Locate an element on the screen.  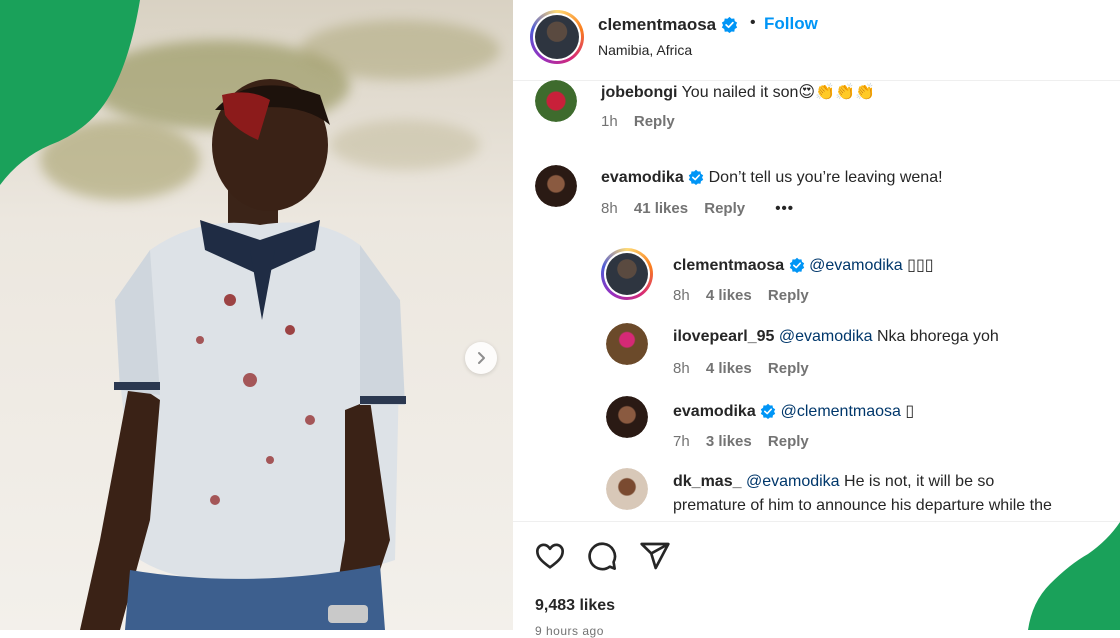
follow-button: Follow is located at coordinates (791, 24).